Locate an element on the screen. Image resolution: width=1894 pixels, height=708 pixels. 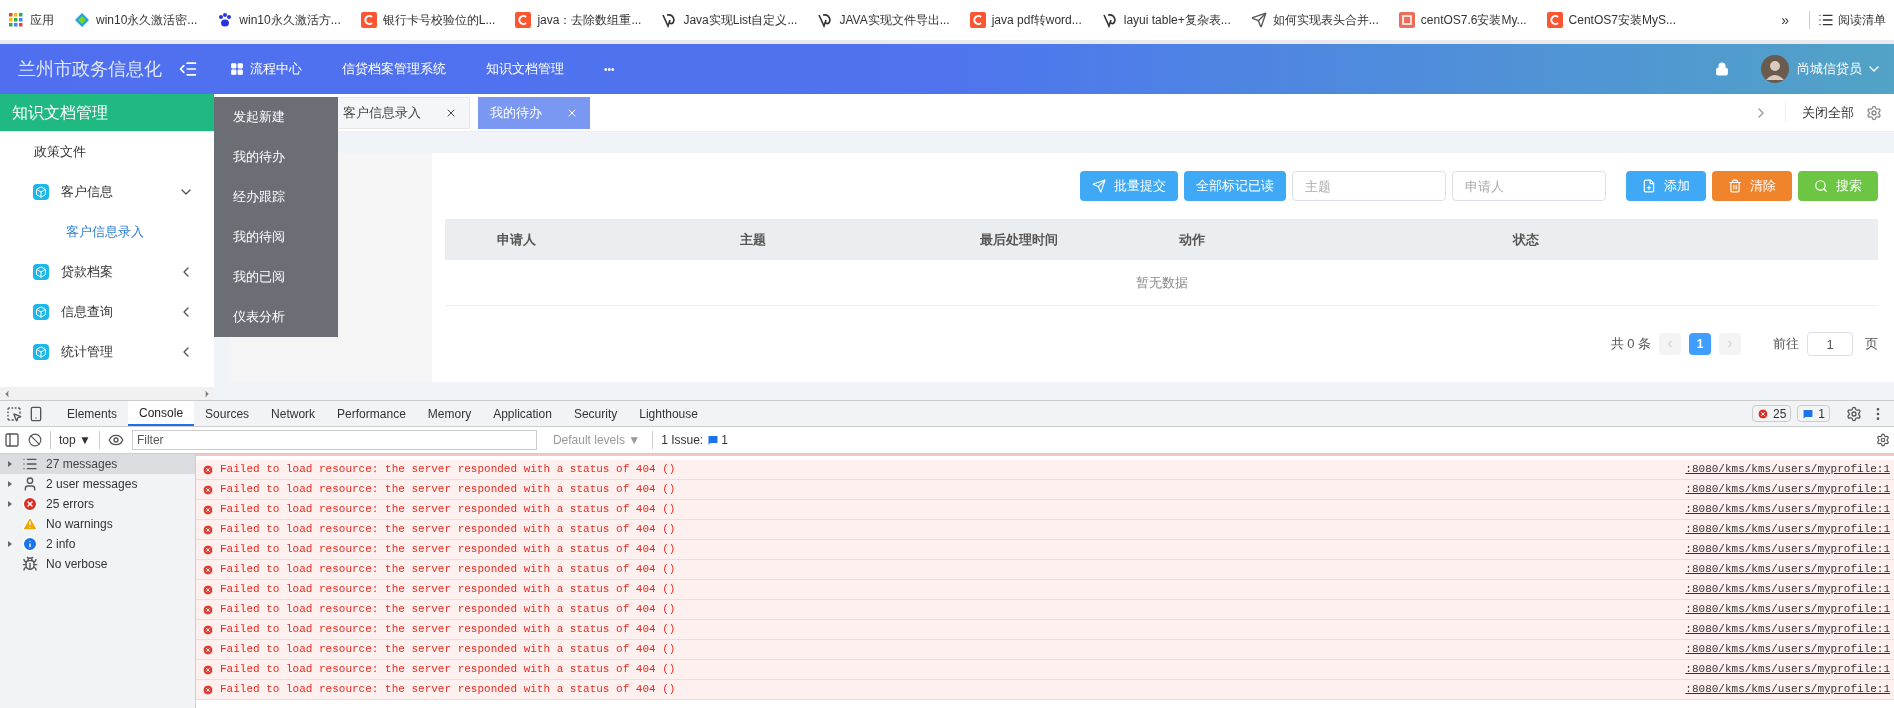
more-nav-button: ••• is located at coordinates (609, 69).